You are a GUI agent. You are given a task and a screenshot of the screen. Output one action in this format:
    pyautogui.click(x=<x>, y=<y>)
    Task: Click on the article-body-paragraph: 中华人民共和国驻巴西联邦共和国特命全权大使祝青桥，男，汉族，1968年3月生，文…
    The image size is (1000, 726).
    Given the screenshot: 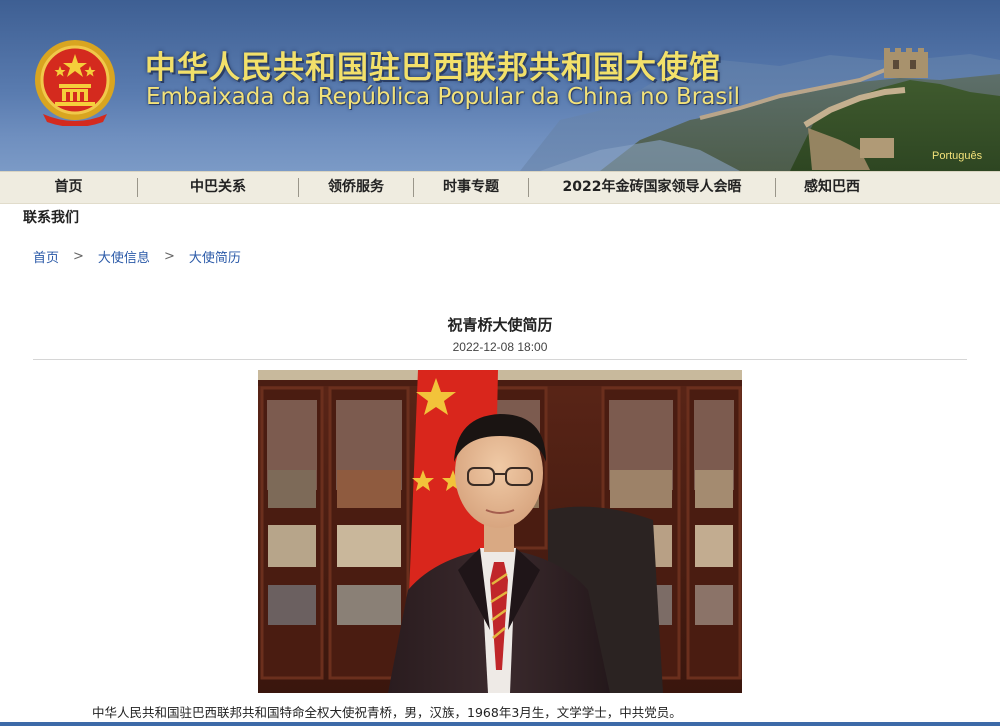 What is the action you would take?
    pyautogui.click(x=387, y=712)
    